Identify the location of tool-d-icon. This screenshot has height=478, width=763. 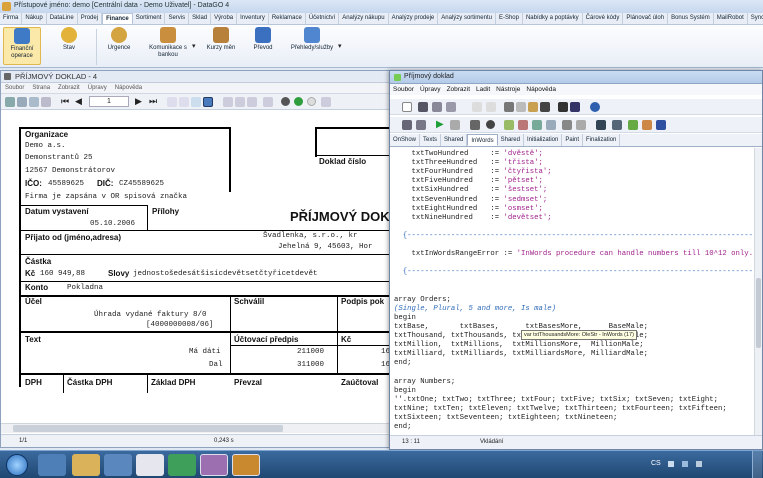
(647, 125).